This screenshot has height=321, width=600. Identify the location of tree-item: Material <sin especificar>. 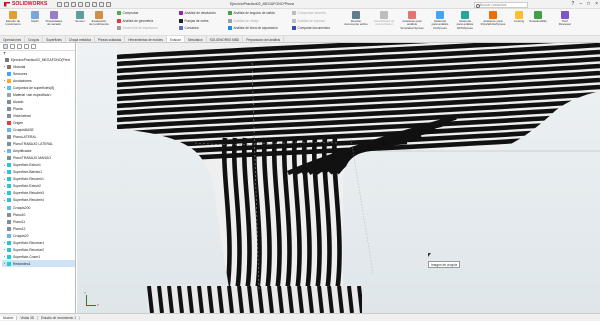
(38, 94).